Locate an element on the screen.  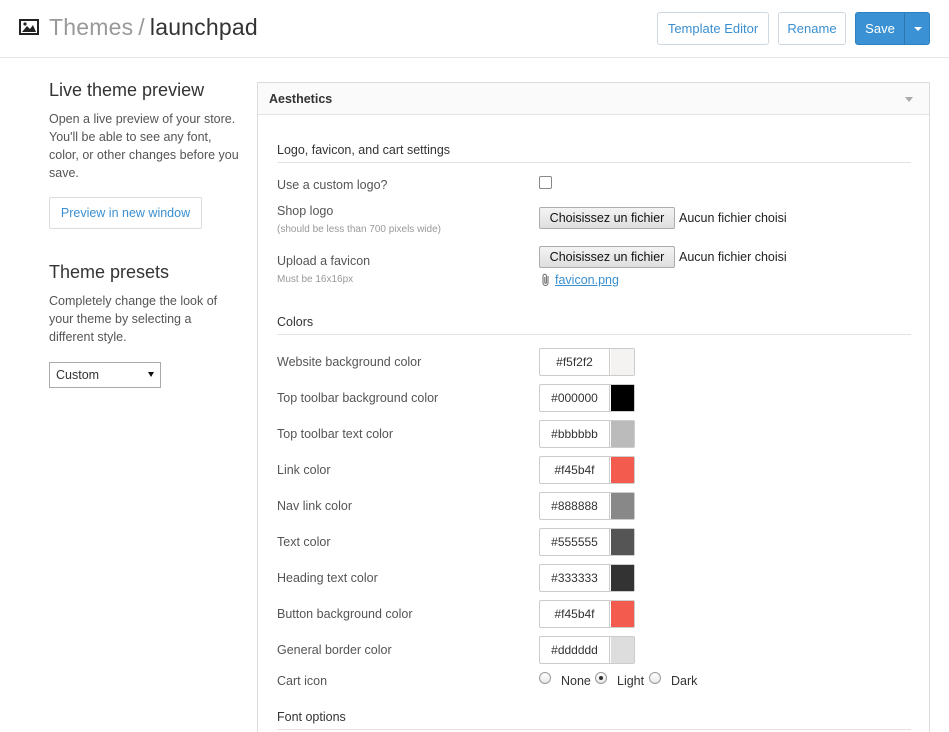
color-label: Heading text color is located at coordinates (327, 578).